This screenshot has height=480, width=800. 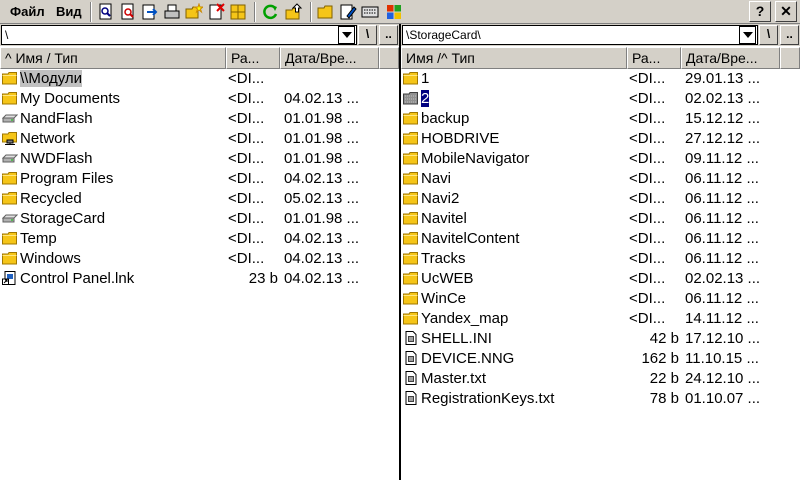 What do you see at coordinates (425, 98) in the screenshot?
I see `item-name: 2` at bounding box center [425, 98].